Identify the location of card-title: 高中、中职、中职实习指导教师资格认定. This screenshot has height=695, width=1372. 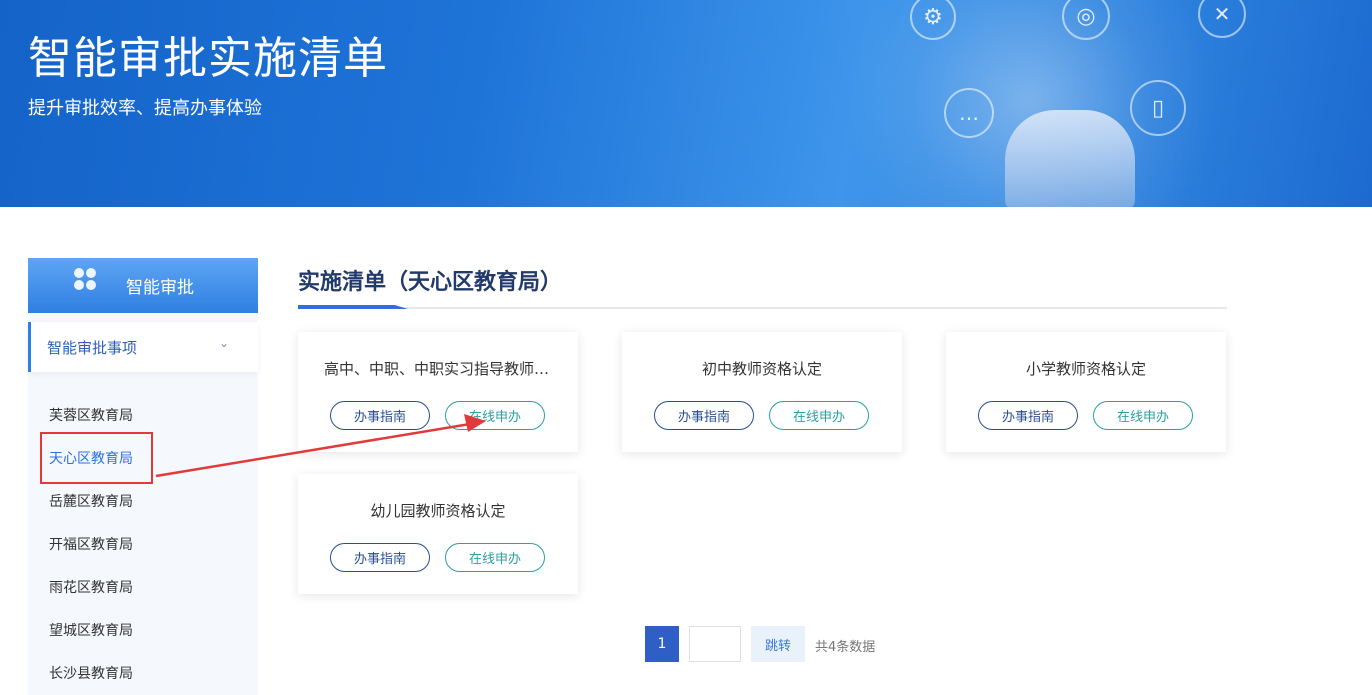
(451, 369).